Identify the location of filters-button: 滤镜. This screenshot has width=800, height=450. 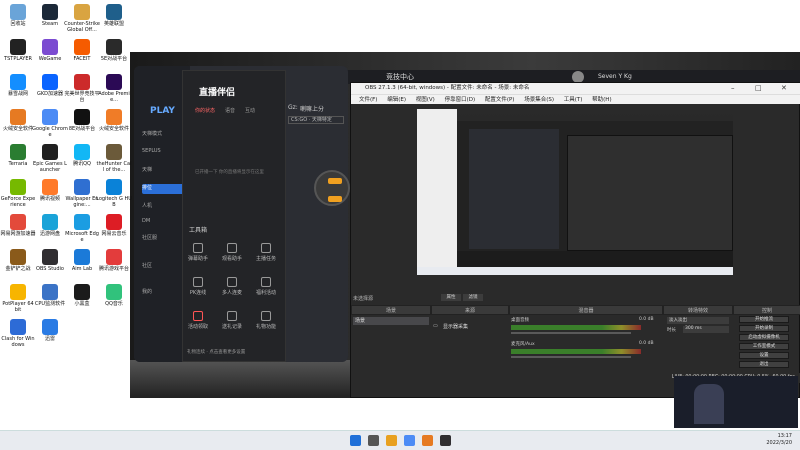
(473, 297).